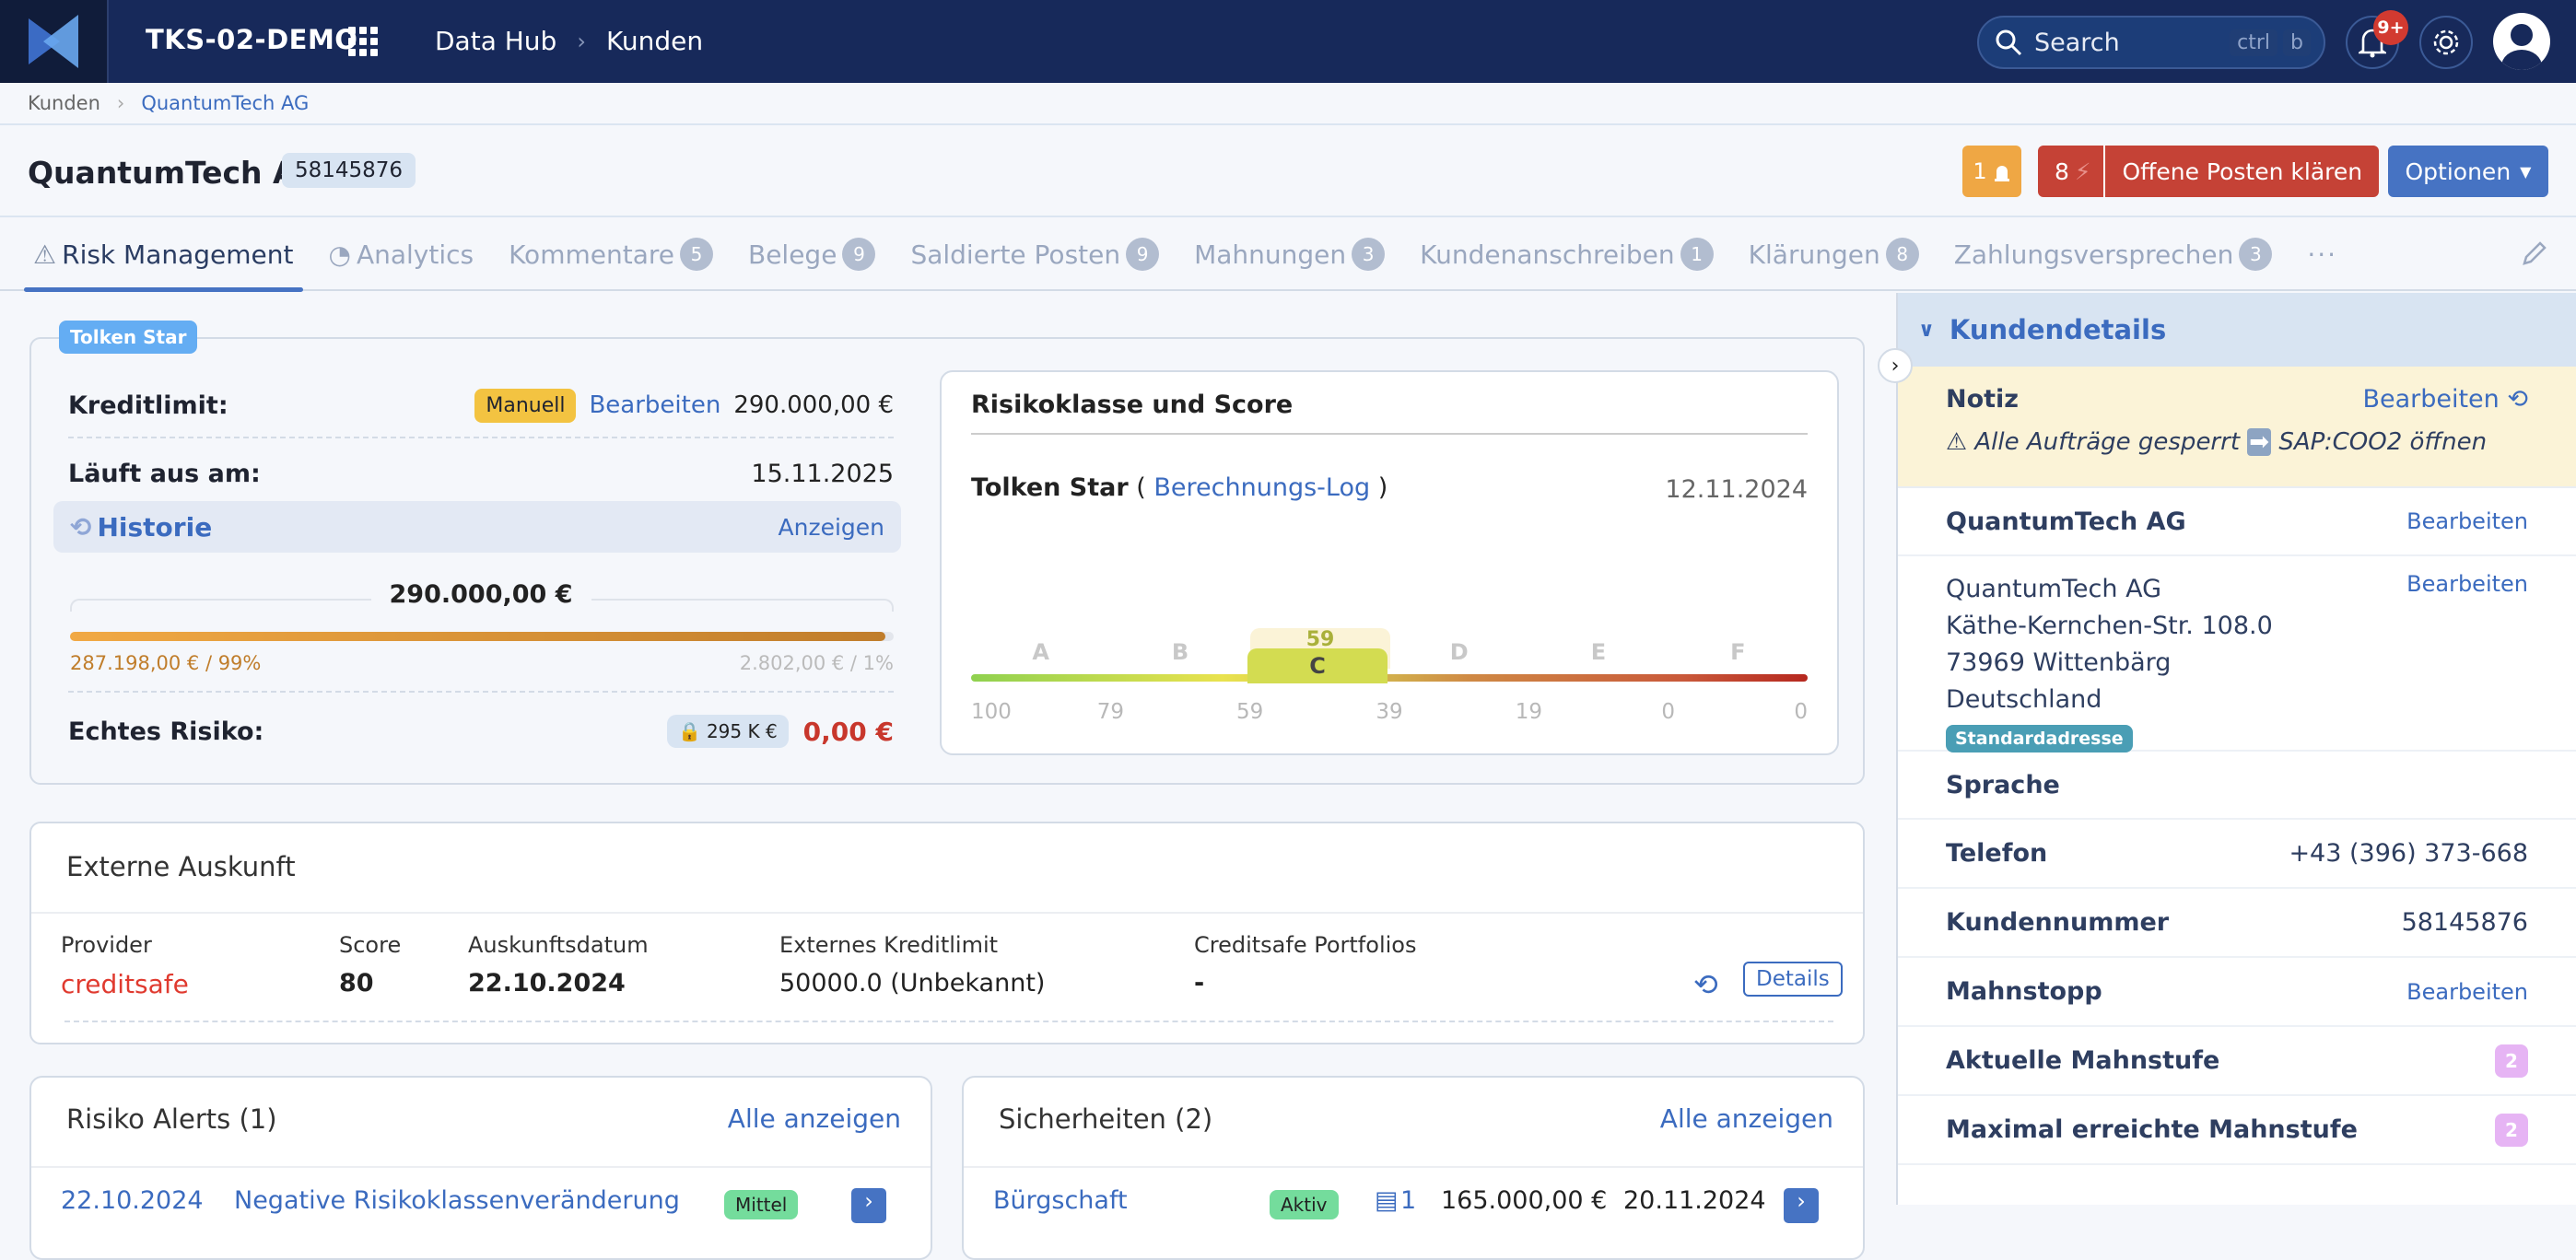 This screenshot has width=2576, height=1260. I want to click on risk-label: Echtes Risiko:, so click(166, 731).